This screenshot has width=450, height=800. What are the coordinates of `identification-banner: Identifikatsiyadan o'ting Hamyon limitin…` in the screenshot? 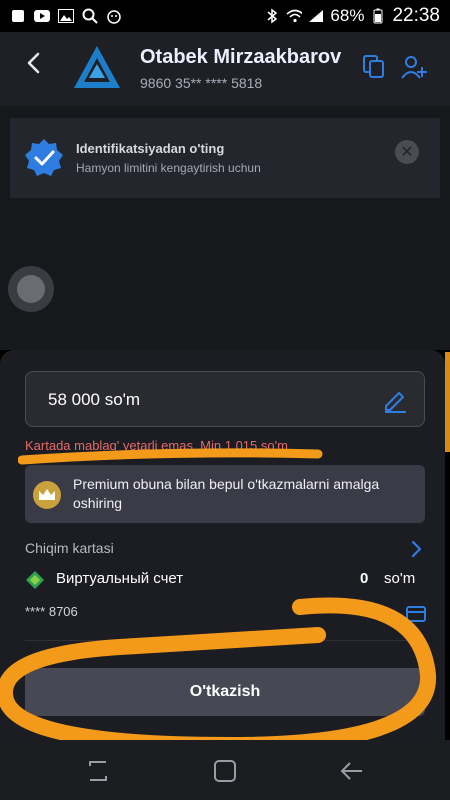 It's located at (225, 158).